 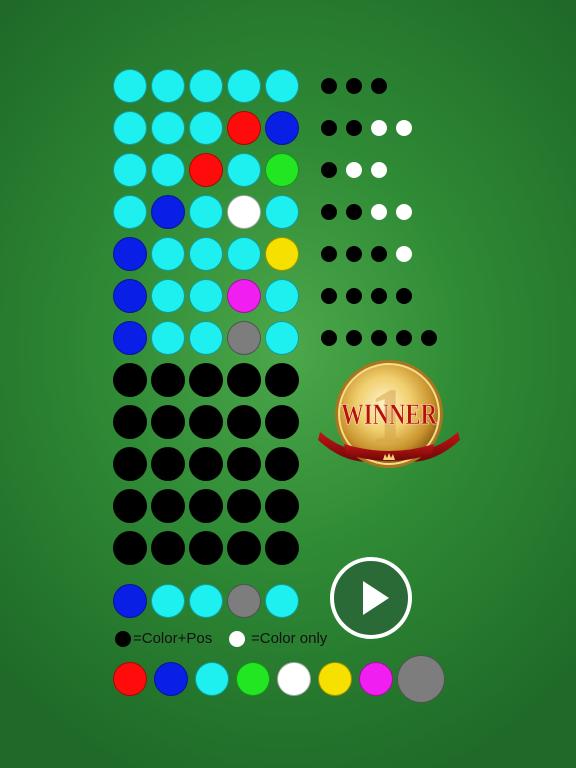 What do you see at coordinates (294, 679) in the screenshot?
I see `palette-color-white` at bounding box center [294, 679].